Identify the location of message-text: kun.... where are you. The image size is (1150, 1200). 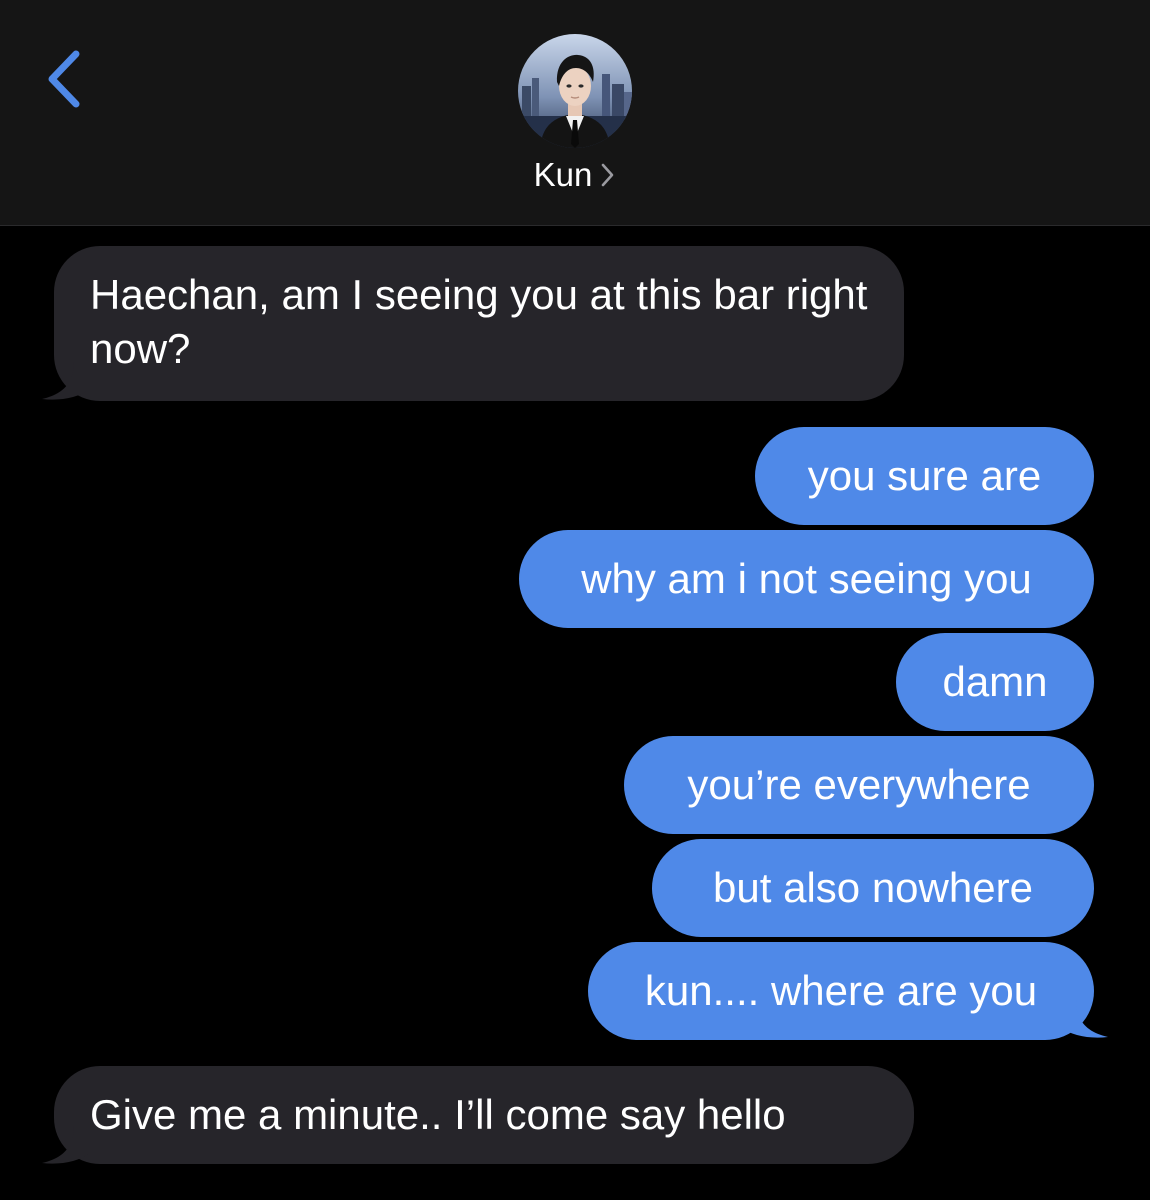
(841, 990).